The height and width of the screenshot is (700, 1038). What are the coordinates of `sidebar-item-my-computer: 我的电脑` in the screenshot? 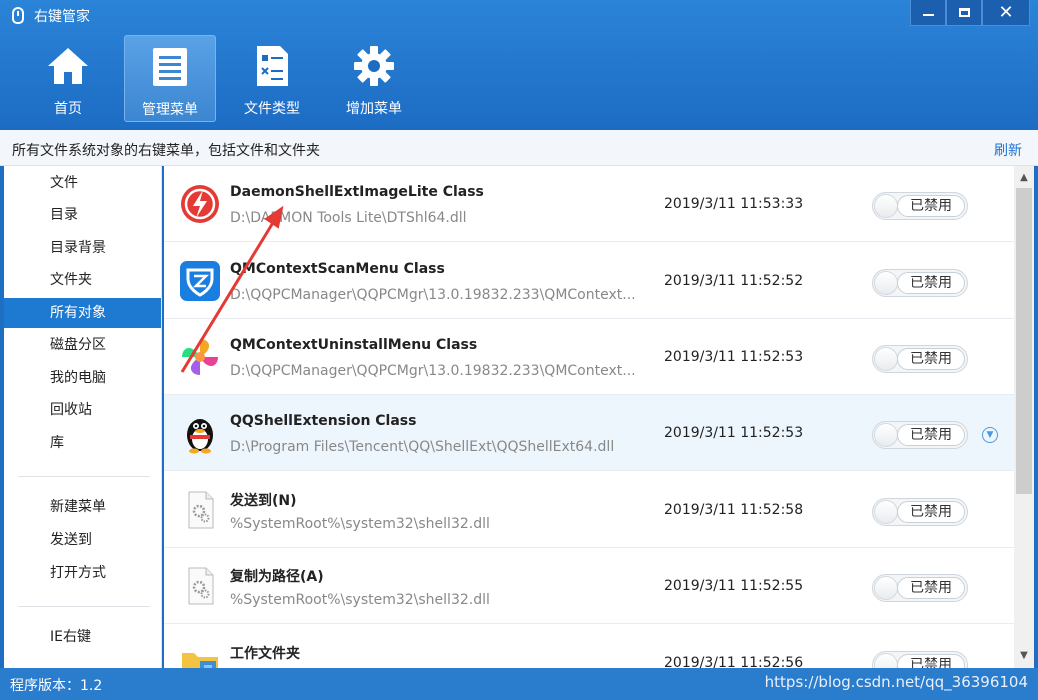 It's located at (82, 378).